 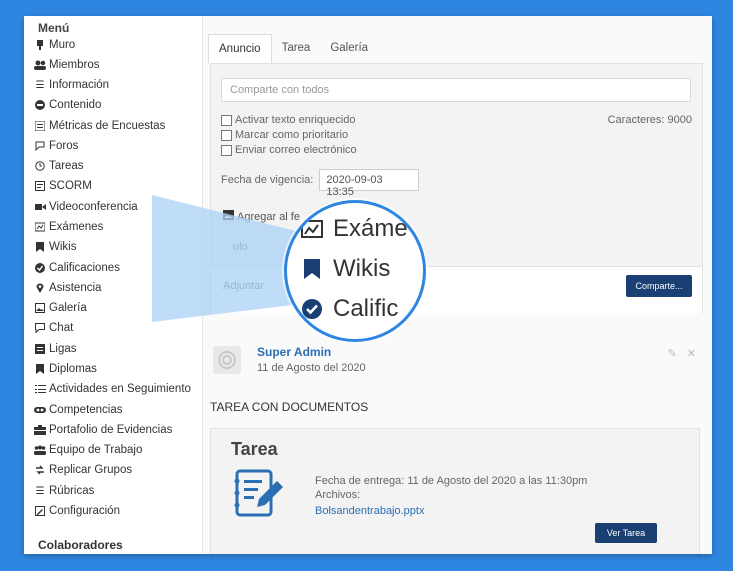 I want to click on add-to-feed-label: Agregar al fe, so click(x=268, y=216).